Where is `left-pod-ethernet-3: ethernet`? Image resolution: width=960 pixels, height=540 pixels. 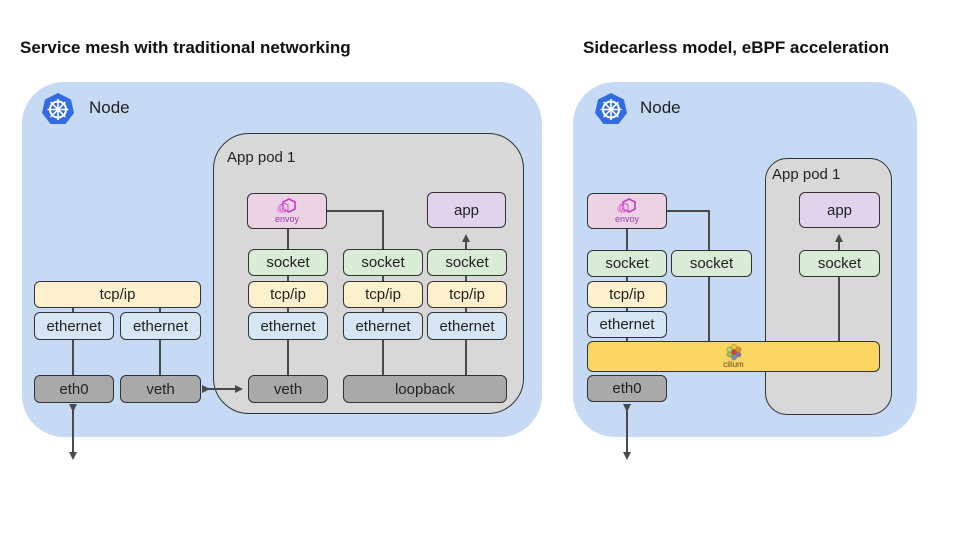
left-pod-ethernet-3: ethernet is located at coordinates (467, 326).